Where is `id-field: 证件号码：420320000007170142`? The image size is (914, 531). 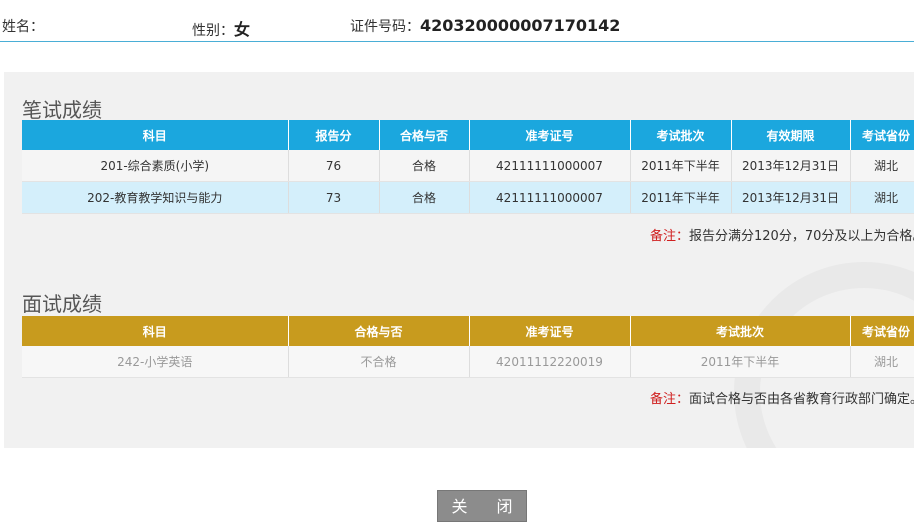
id-field: 证件号码：420320000007170142 is located at coordinates (485, 26).